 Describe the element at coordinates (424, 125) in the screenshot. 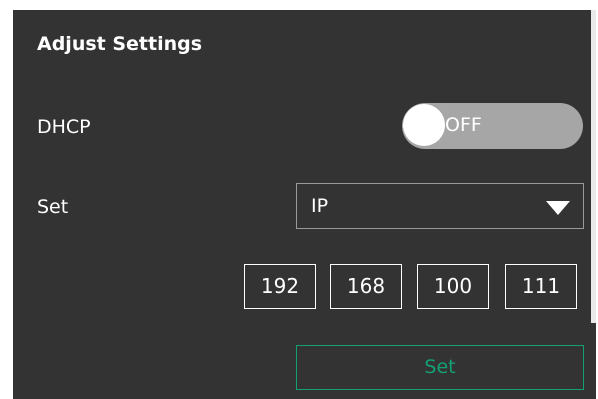

I see `toggle-knob` at that location.